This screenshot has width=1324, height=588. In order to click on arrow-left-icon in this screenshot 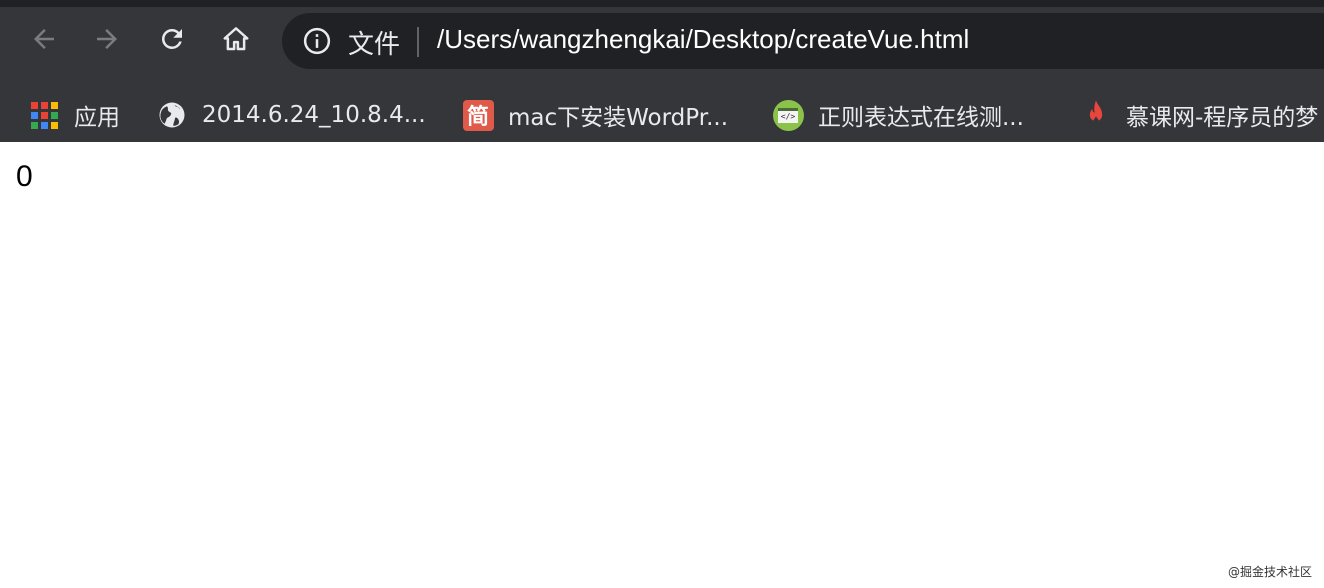, I will do `click(44, 39)`.